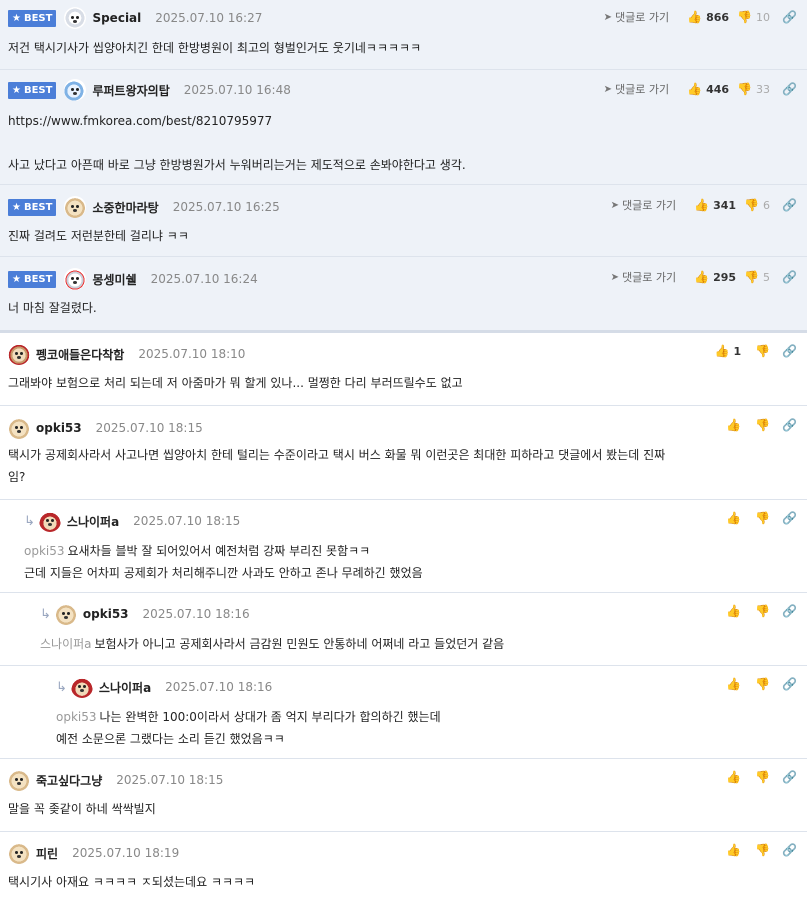 This screenshot has width=807, height=897. I want to click on comment-link-url: https://www.fmkorea.com/best/8210795977, so click(401, 121).